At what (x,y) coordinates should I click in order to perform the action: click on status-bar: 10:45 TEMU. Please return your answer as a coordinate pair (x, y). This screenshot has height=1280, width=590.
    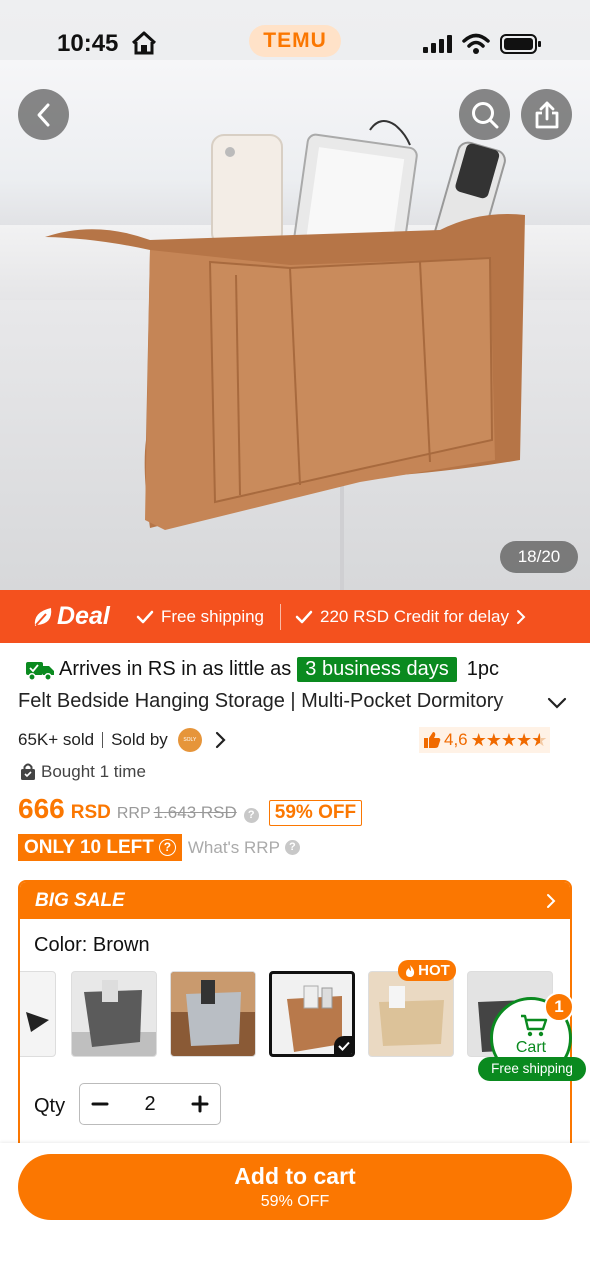
    Looking at the image, I should click on (295, 44).